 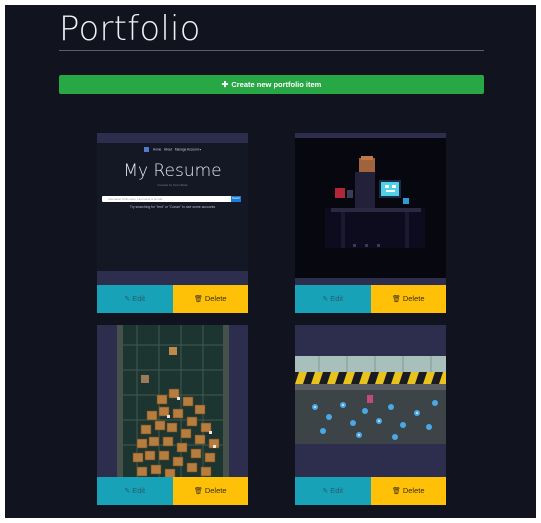 What do you see at coordinates (225, 84) in the screenshot?
I see `plus-icon: ✚` at bounding box center [225, 84].